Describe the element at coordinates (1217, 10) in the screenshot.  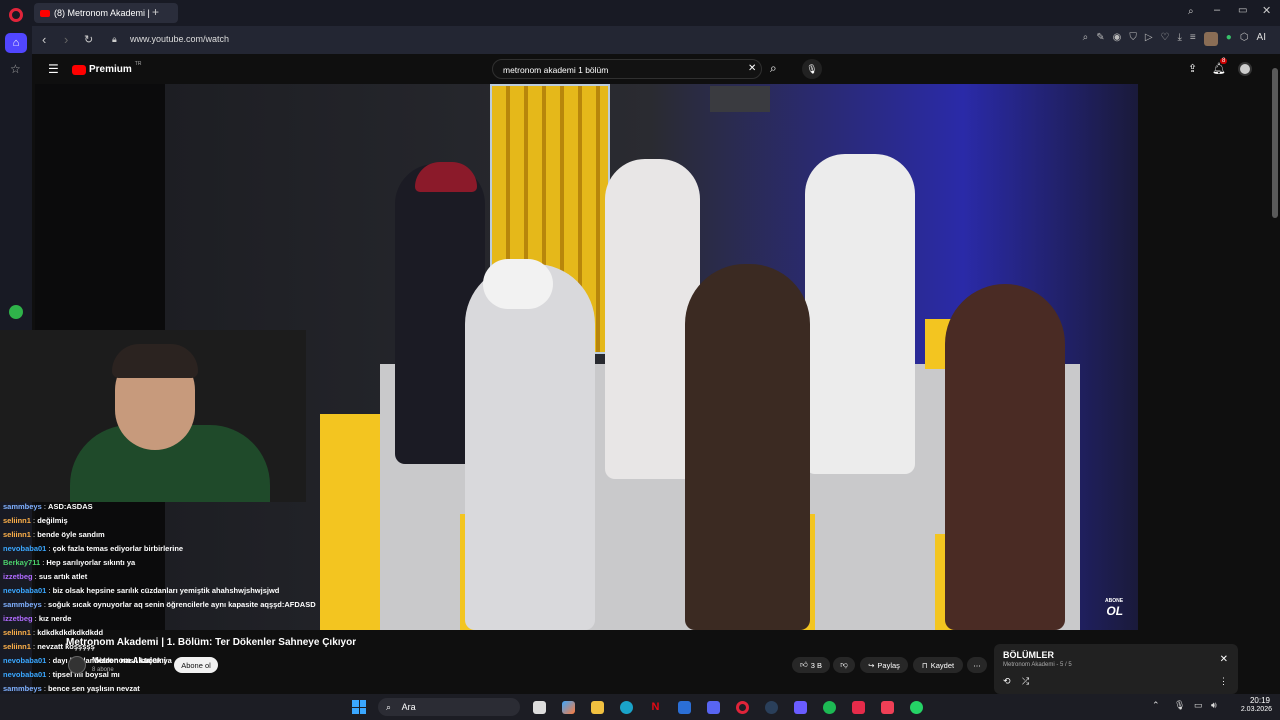
I see `minimize-button: –` at that location.